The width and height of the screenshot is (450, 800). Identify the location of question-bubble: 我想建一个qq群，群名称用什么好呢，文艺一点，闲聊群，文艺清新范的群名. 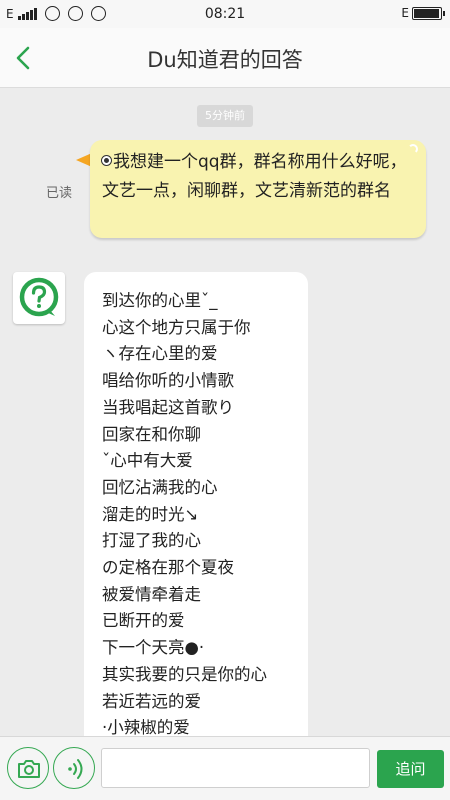
(258, 189).